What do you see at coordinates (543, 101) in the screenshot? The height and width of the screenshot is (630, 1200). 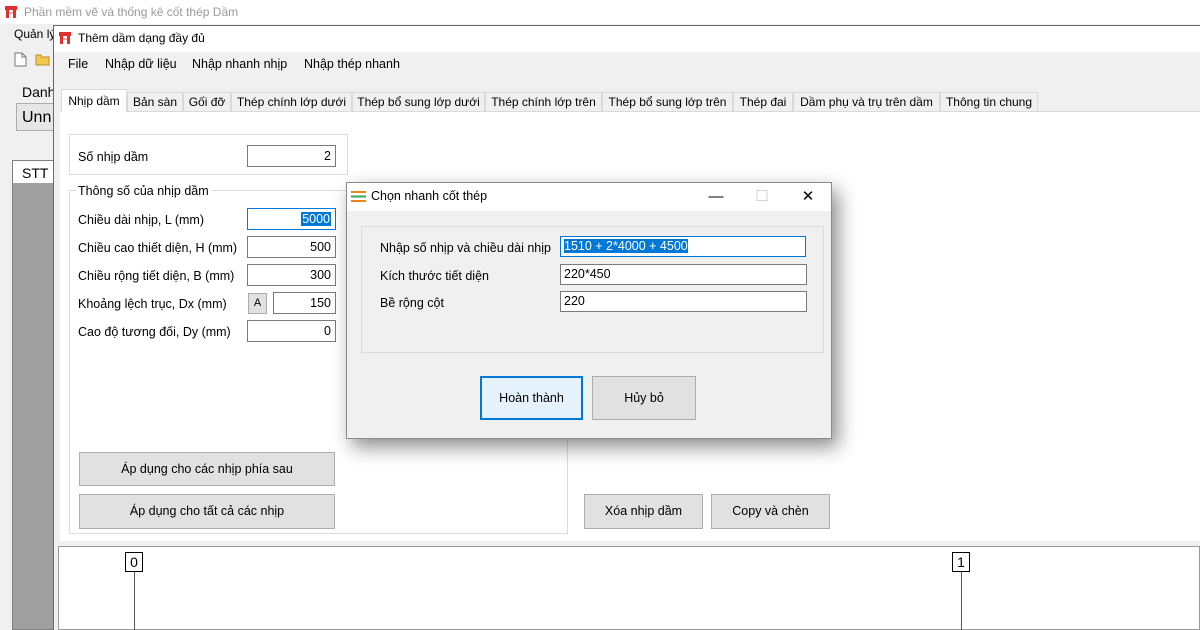 I see `tab-thep-chinh-lop-tren: Thép chính lớp trên` at bounding box center [543, 101].